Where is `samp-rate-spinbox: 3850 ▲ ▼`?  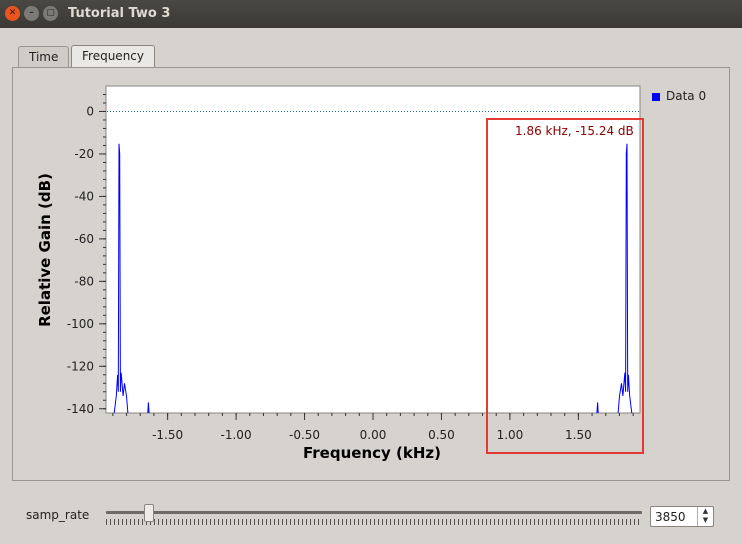
samp-rate-spinbox: 3850 ▲ ▼ is located at coordinates (682, 516).